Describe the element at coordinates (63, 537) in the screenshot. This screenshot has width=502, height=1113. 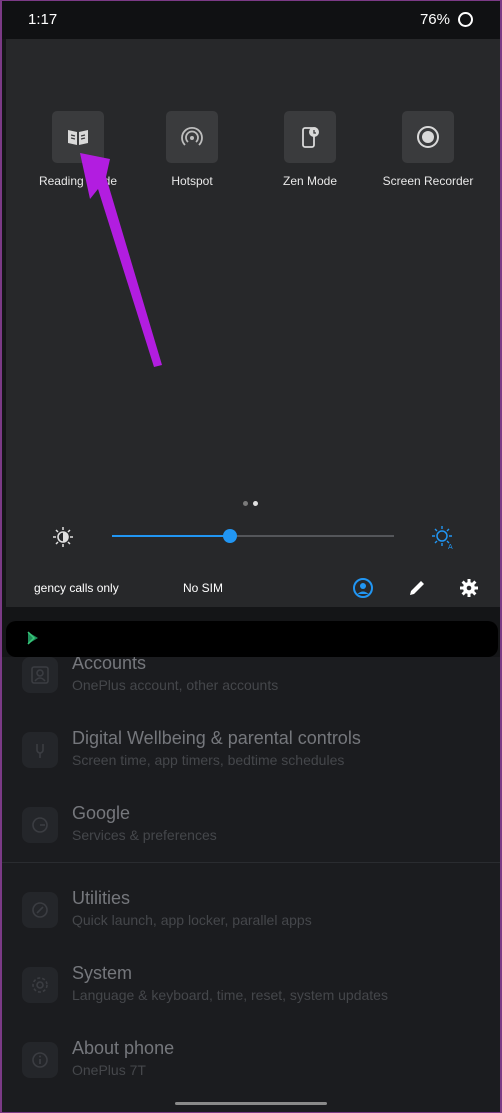
I see `brightness-low-icon` at that location.